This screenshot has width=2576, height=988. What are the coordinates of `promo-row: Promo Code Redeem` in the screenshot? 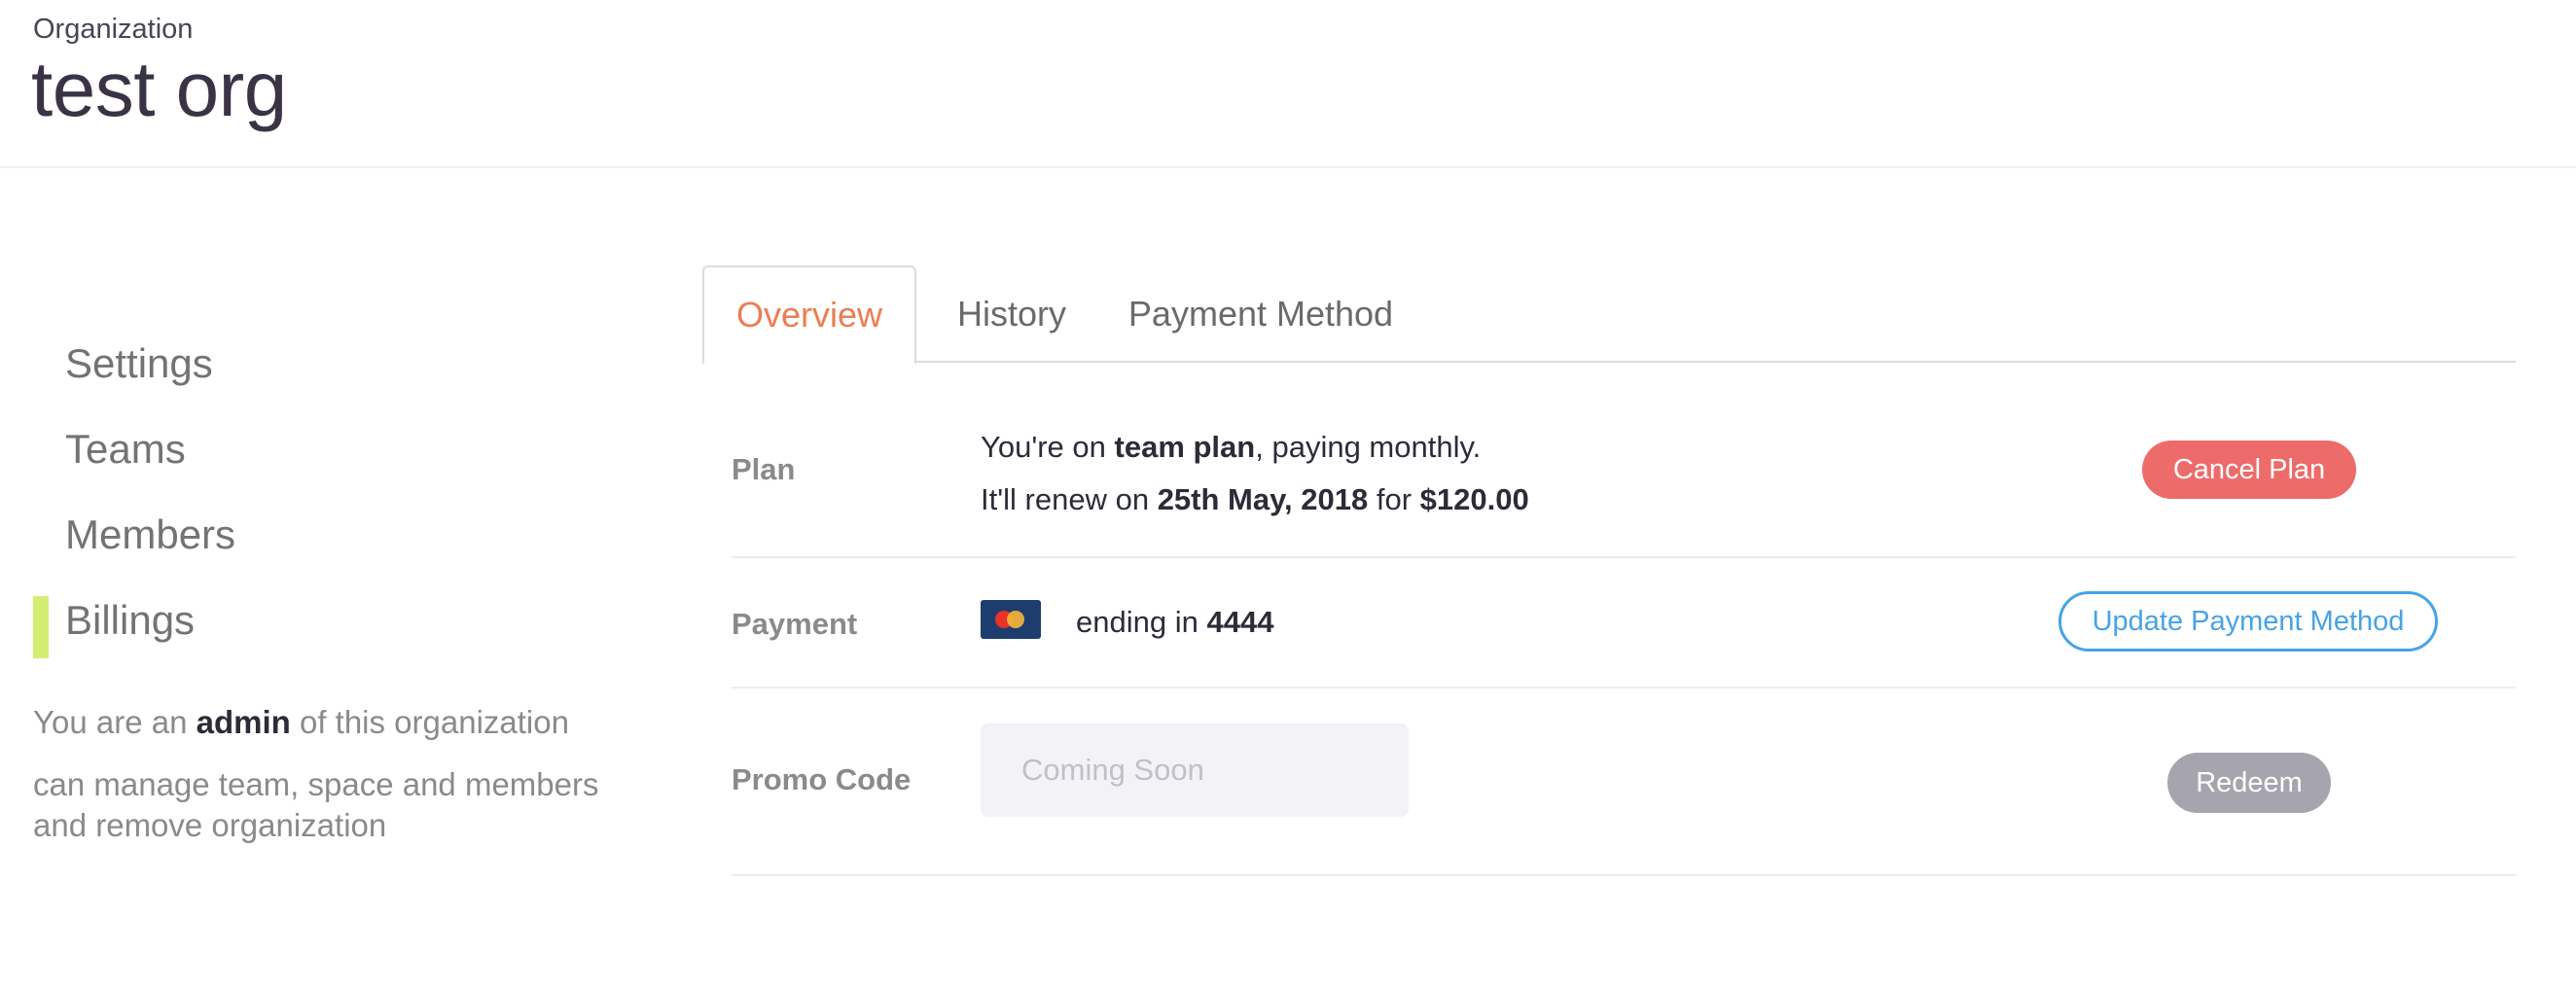 It's located at (1624, 782).